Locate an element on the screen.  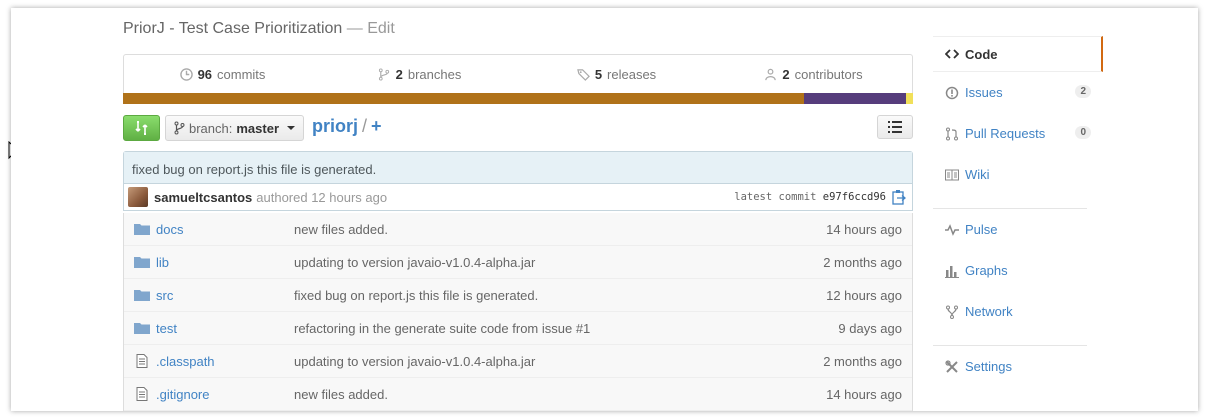
file-name-link: src is located at coordinates (225, 295).